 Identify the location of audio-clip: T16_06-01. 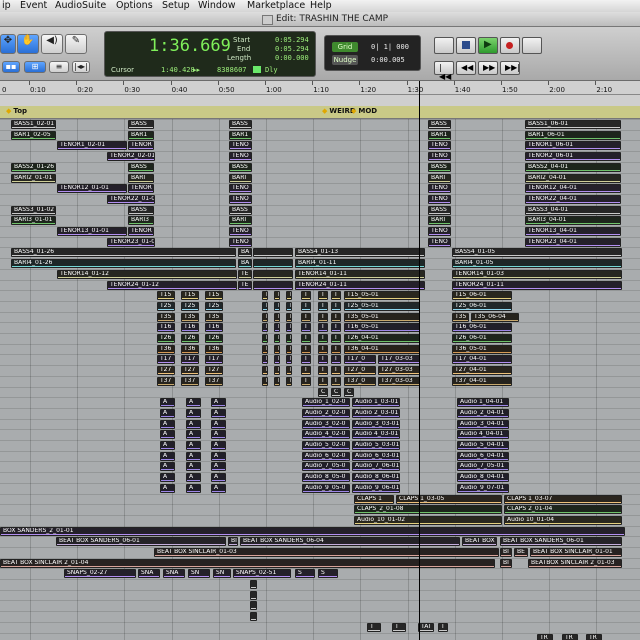
(482, 327).